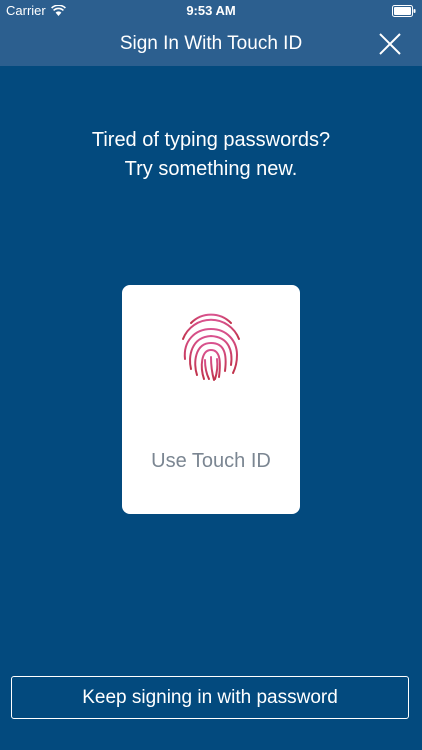 This screenshot has width=422, height=750. What do you see at coordinates (211, 399) in the screenshot?
I see `use-touch-id-button: Use Touch ID` at bounding box center [211, 399].